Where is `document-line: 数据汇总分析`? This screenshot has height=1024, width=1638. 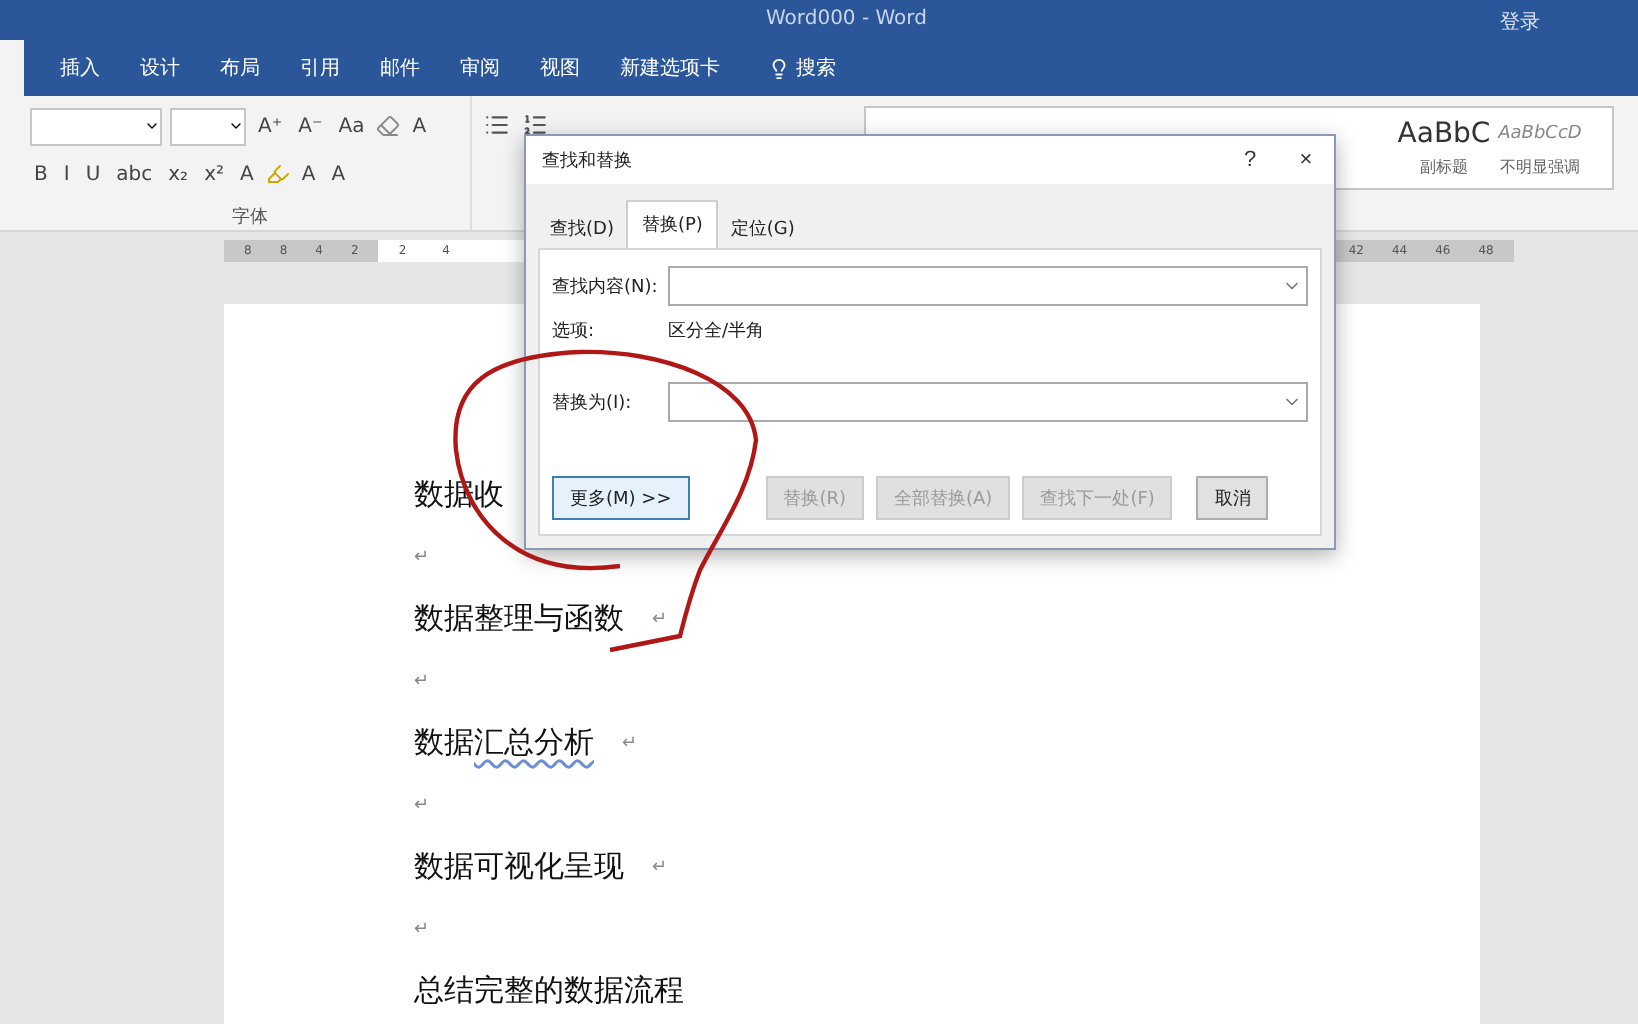 document-line: 数据汇总分析 is located at coordinates (504, 743).